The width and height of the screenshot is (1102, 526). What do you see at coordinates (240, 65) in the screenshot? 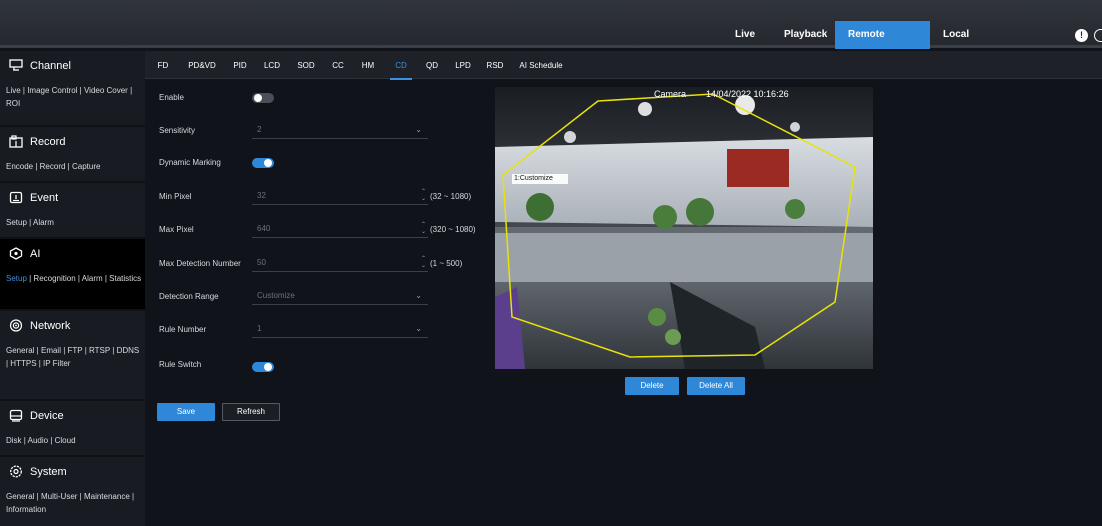
I see `tab-pid: PID` at bounding box center [240, 65].